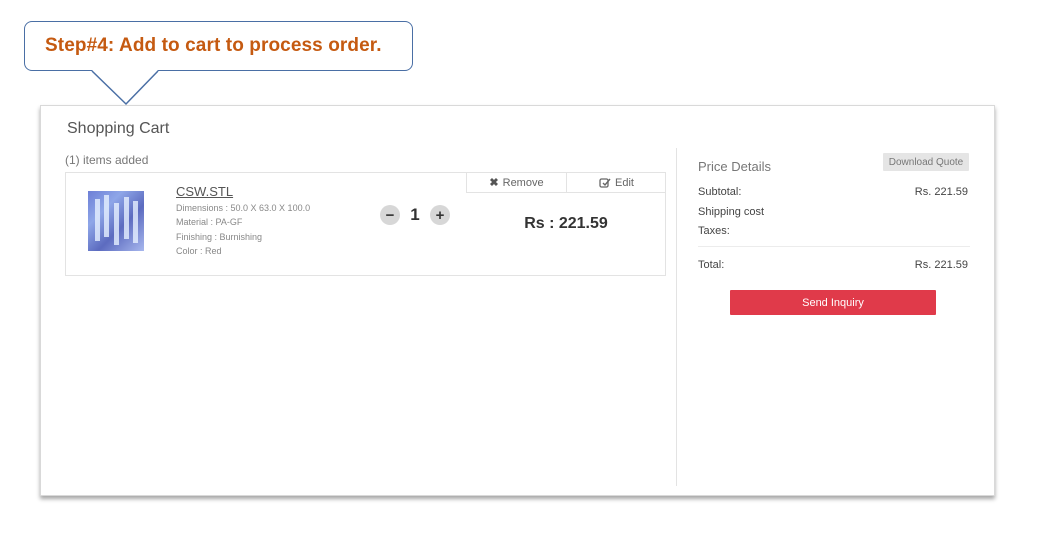 The height and width of the screenshot is (540, 1038). Describe the element at coordinates (624, 182) in the screenshot. I see `edit-label: Edit` at that location.